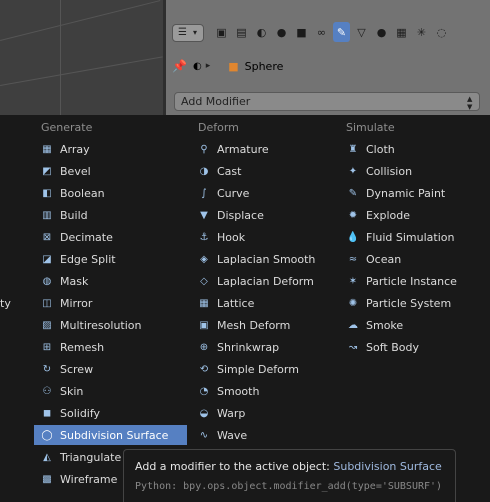 This screenshot has height=502, width=490. Describe the element at coordinates (72, 391) in the screenshot. I see `menu-item-label: Skin` at that location.